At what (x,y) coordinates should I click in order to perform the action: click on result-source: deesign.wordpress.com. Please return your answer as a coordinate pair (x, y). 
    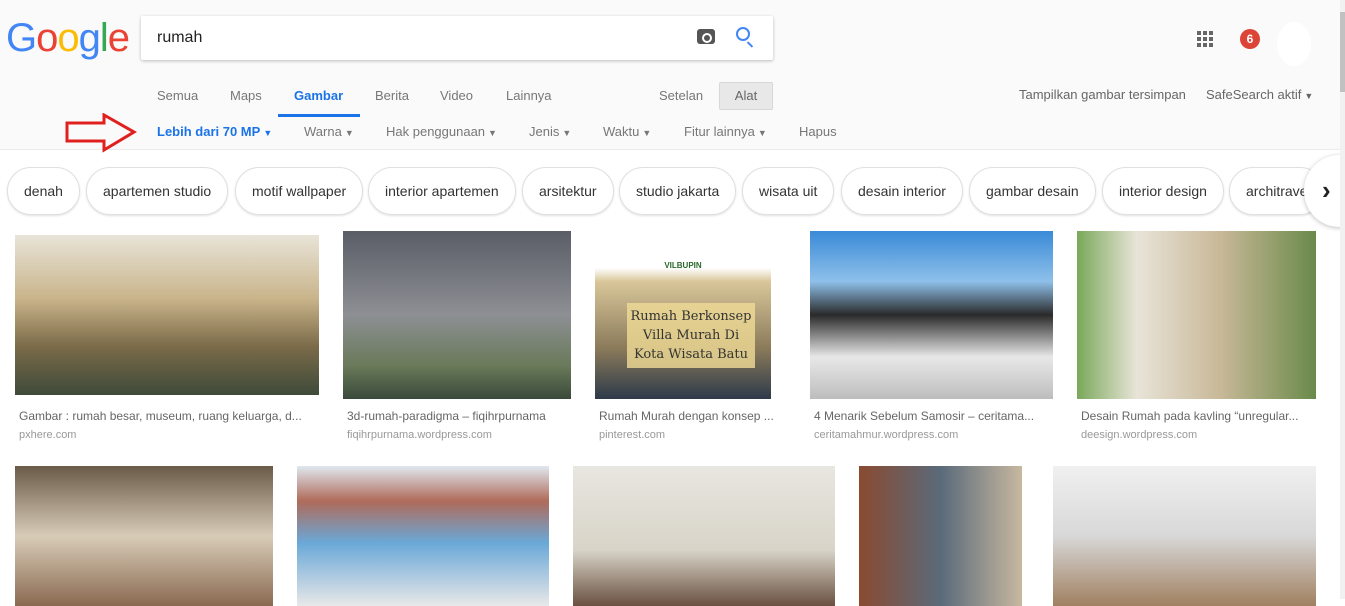
    Looking at the image, I should click on (1139, 435).